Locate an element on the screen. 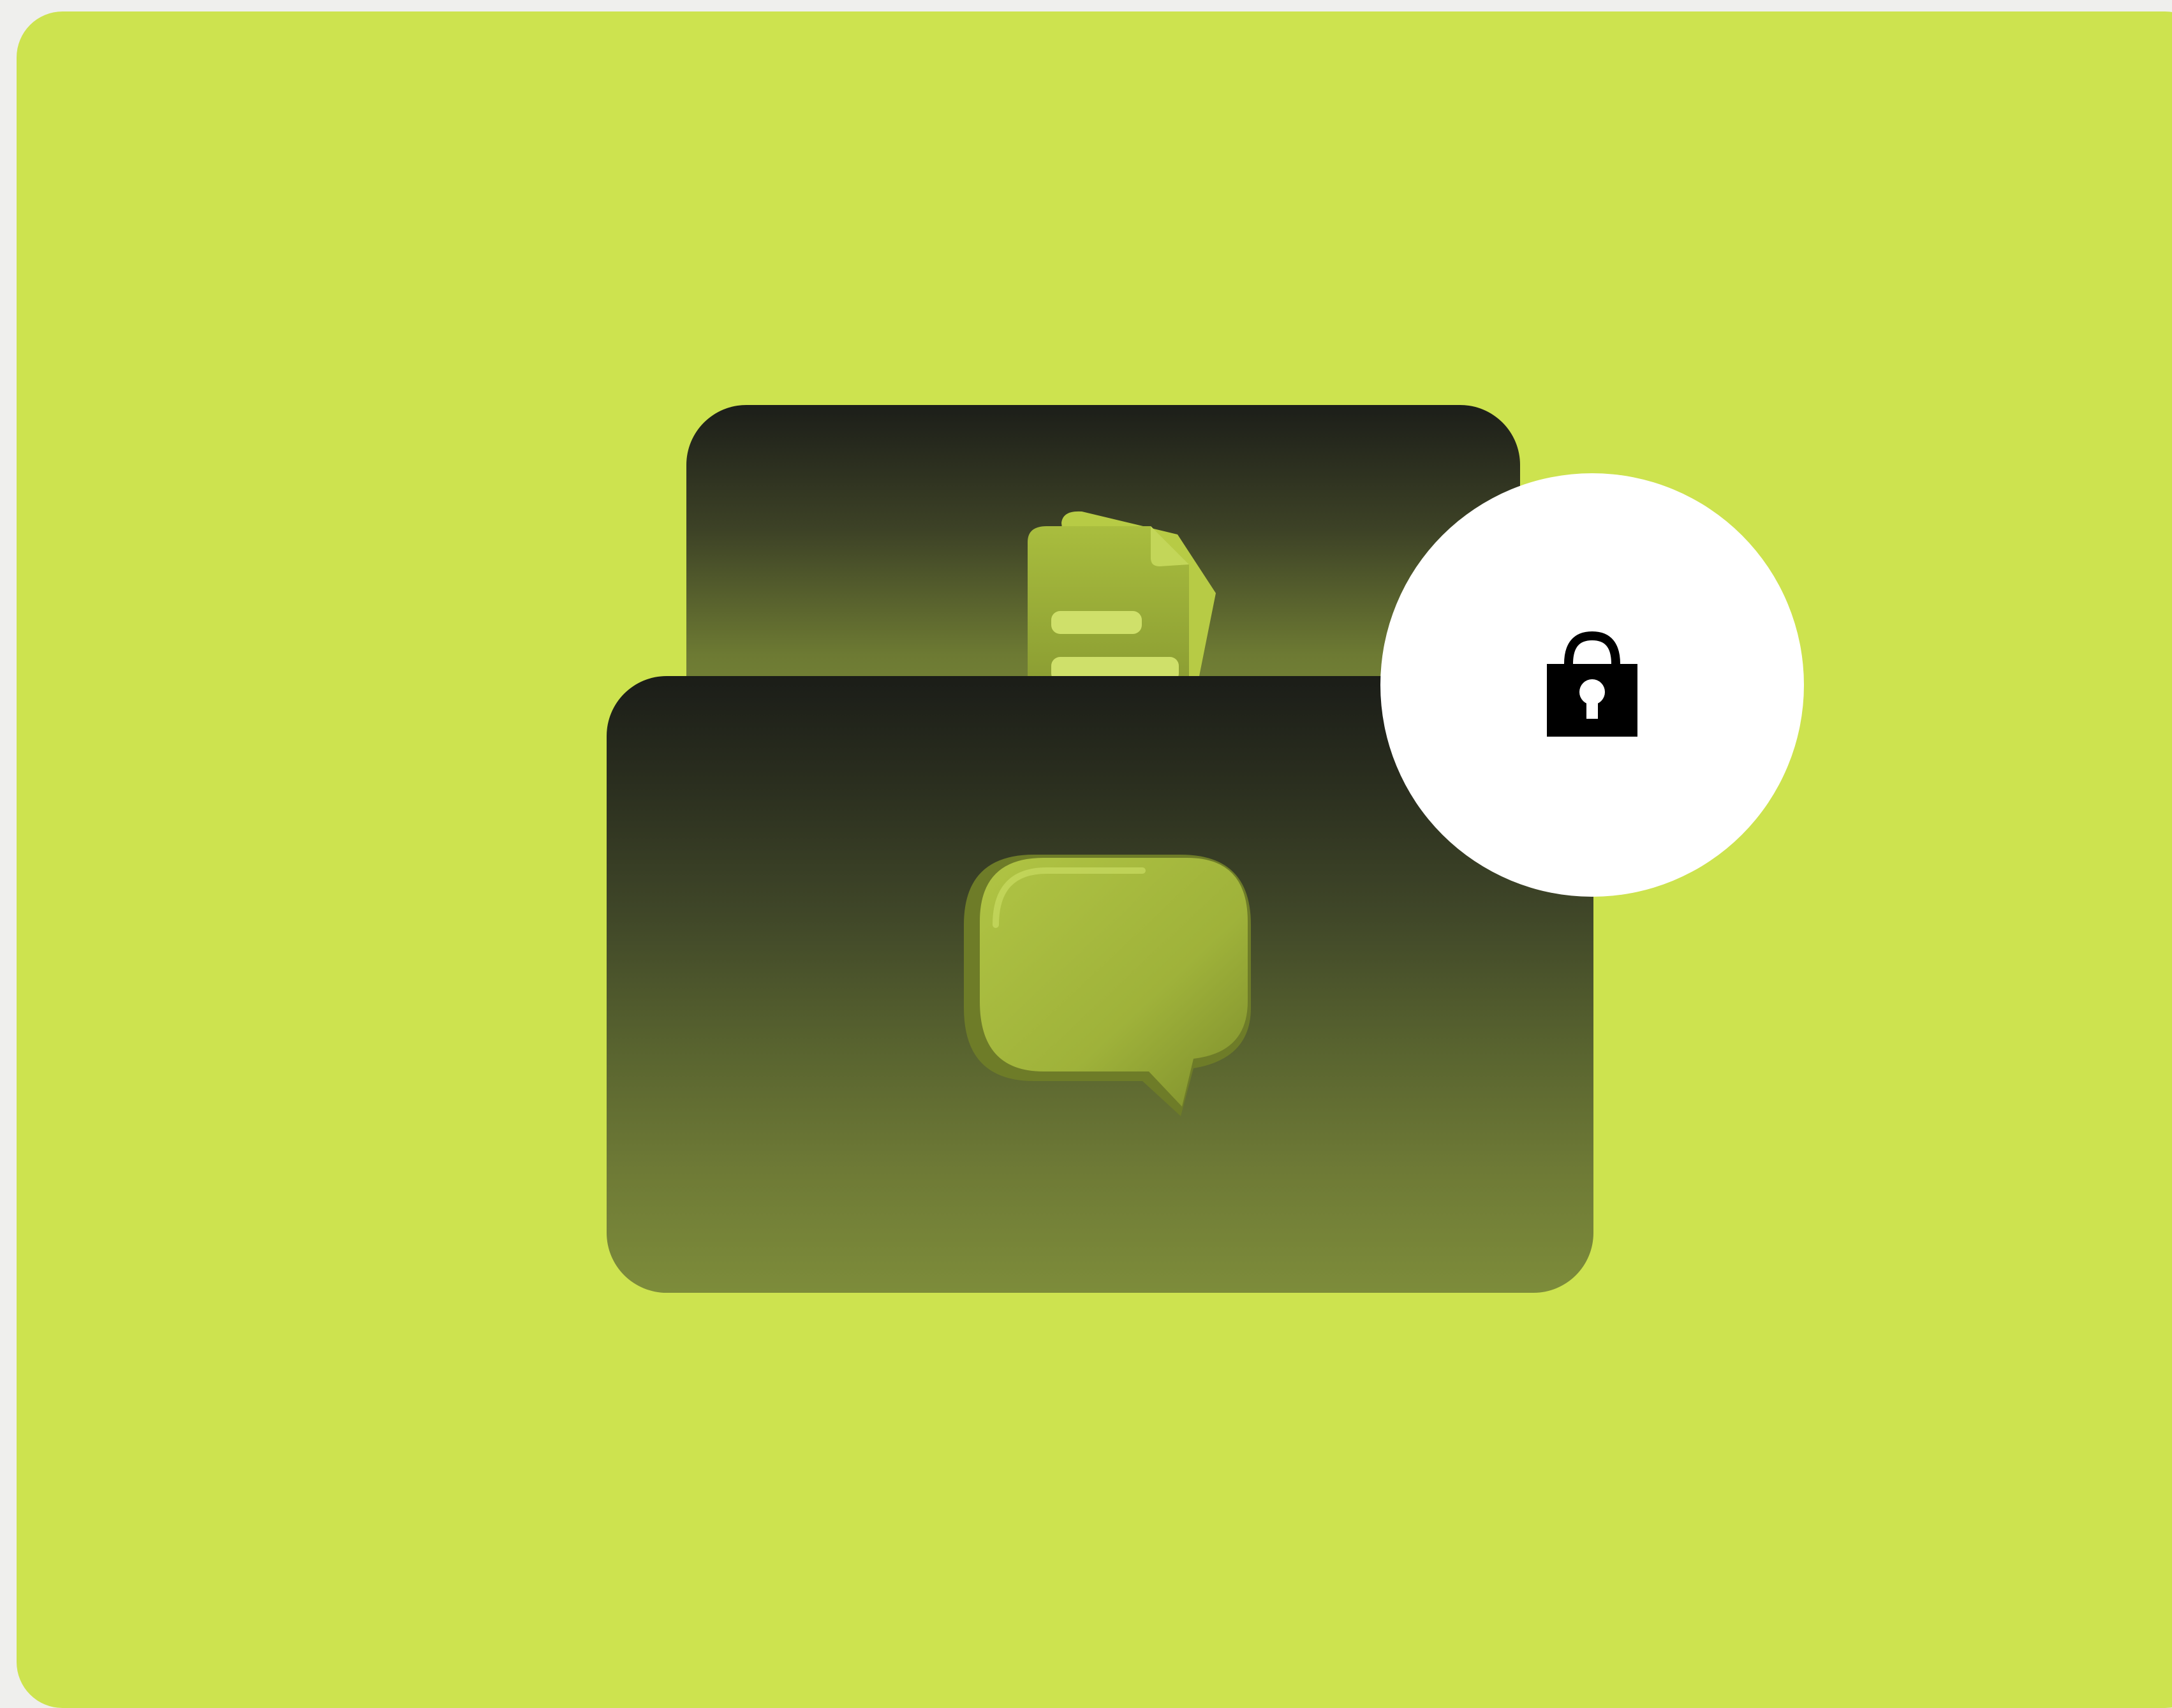 Image resolution: width=2172 pixels, height=1708 pixels. document-icon is located at coordinates (1122, 600).